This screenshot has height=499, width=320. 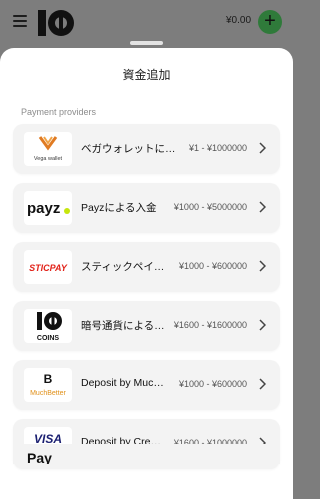 I want to click on provider-name: Payzによる入金, so click(x=119, y=208).